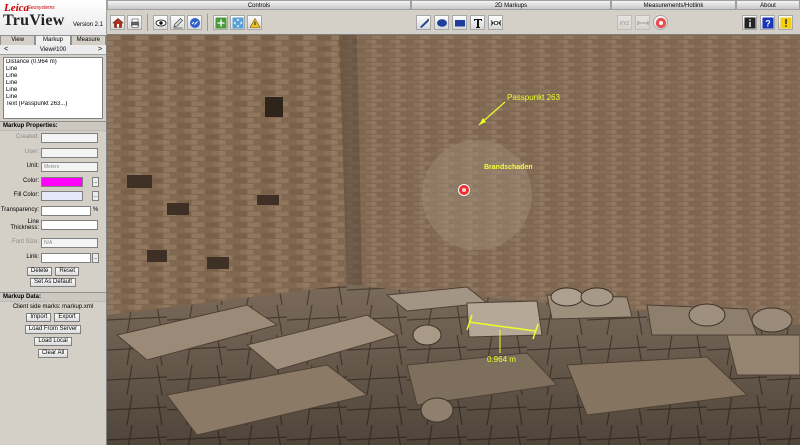 Image resolution: width=800 pixels, height=445 pixels. Describe the element at coordinates (220, 22) in the screenshot. I see `plus-zoom-icon` at that location.